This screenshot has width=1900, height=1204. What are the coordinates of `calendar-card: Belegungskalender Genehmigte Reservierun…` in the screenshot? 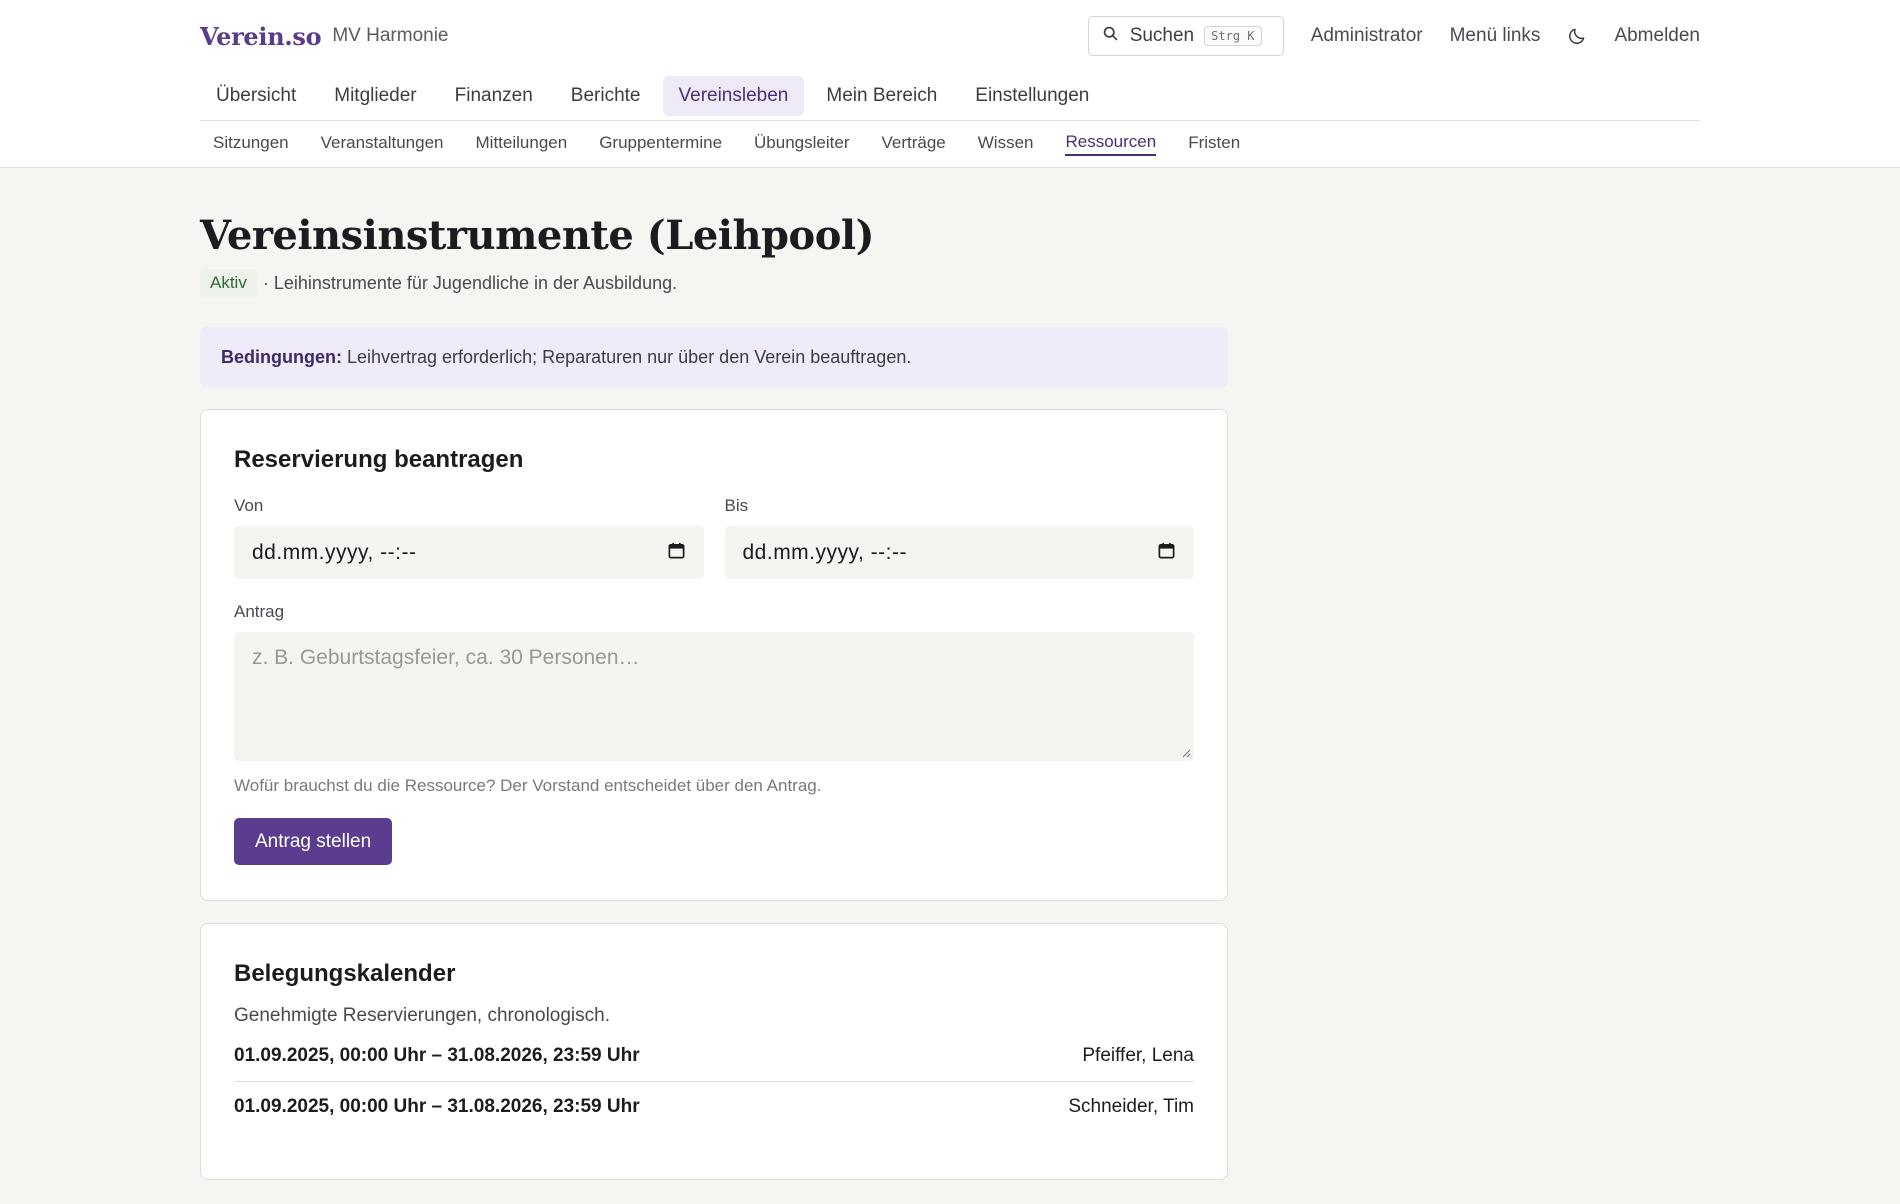 It's located at (714, 1051).